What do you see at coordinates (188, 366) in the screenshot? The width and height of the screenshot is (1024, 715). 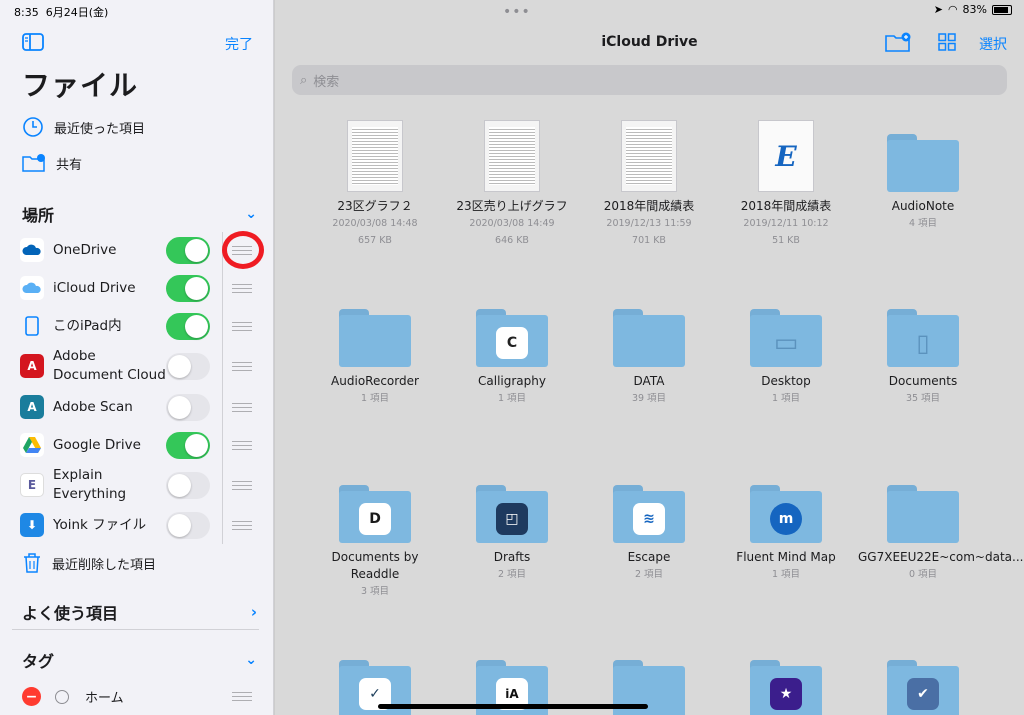 I see `toggle-adobe-document-cloud` at bounding box center [188, 366].